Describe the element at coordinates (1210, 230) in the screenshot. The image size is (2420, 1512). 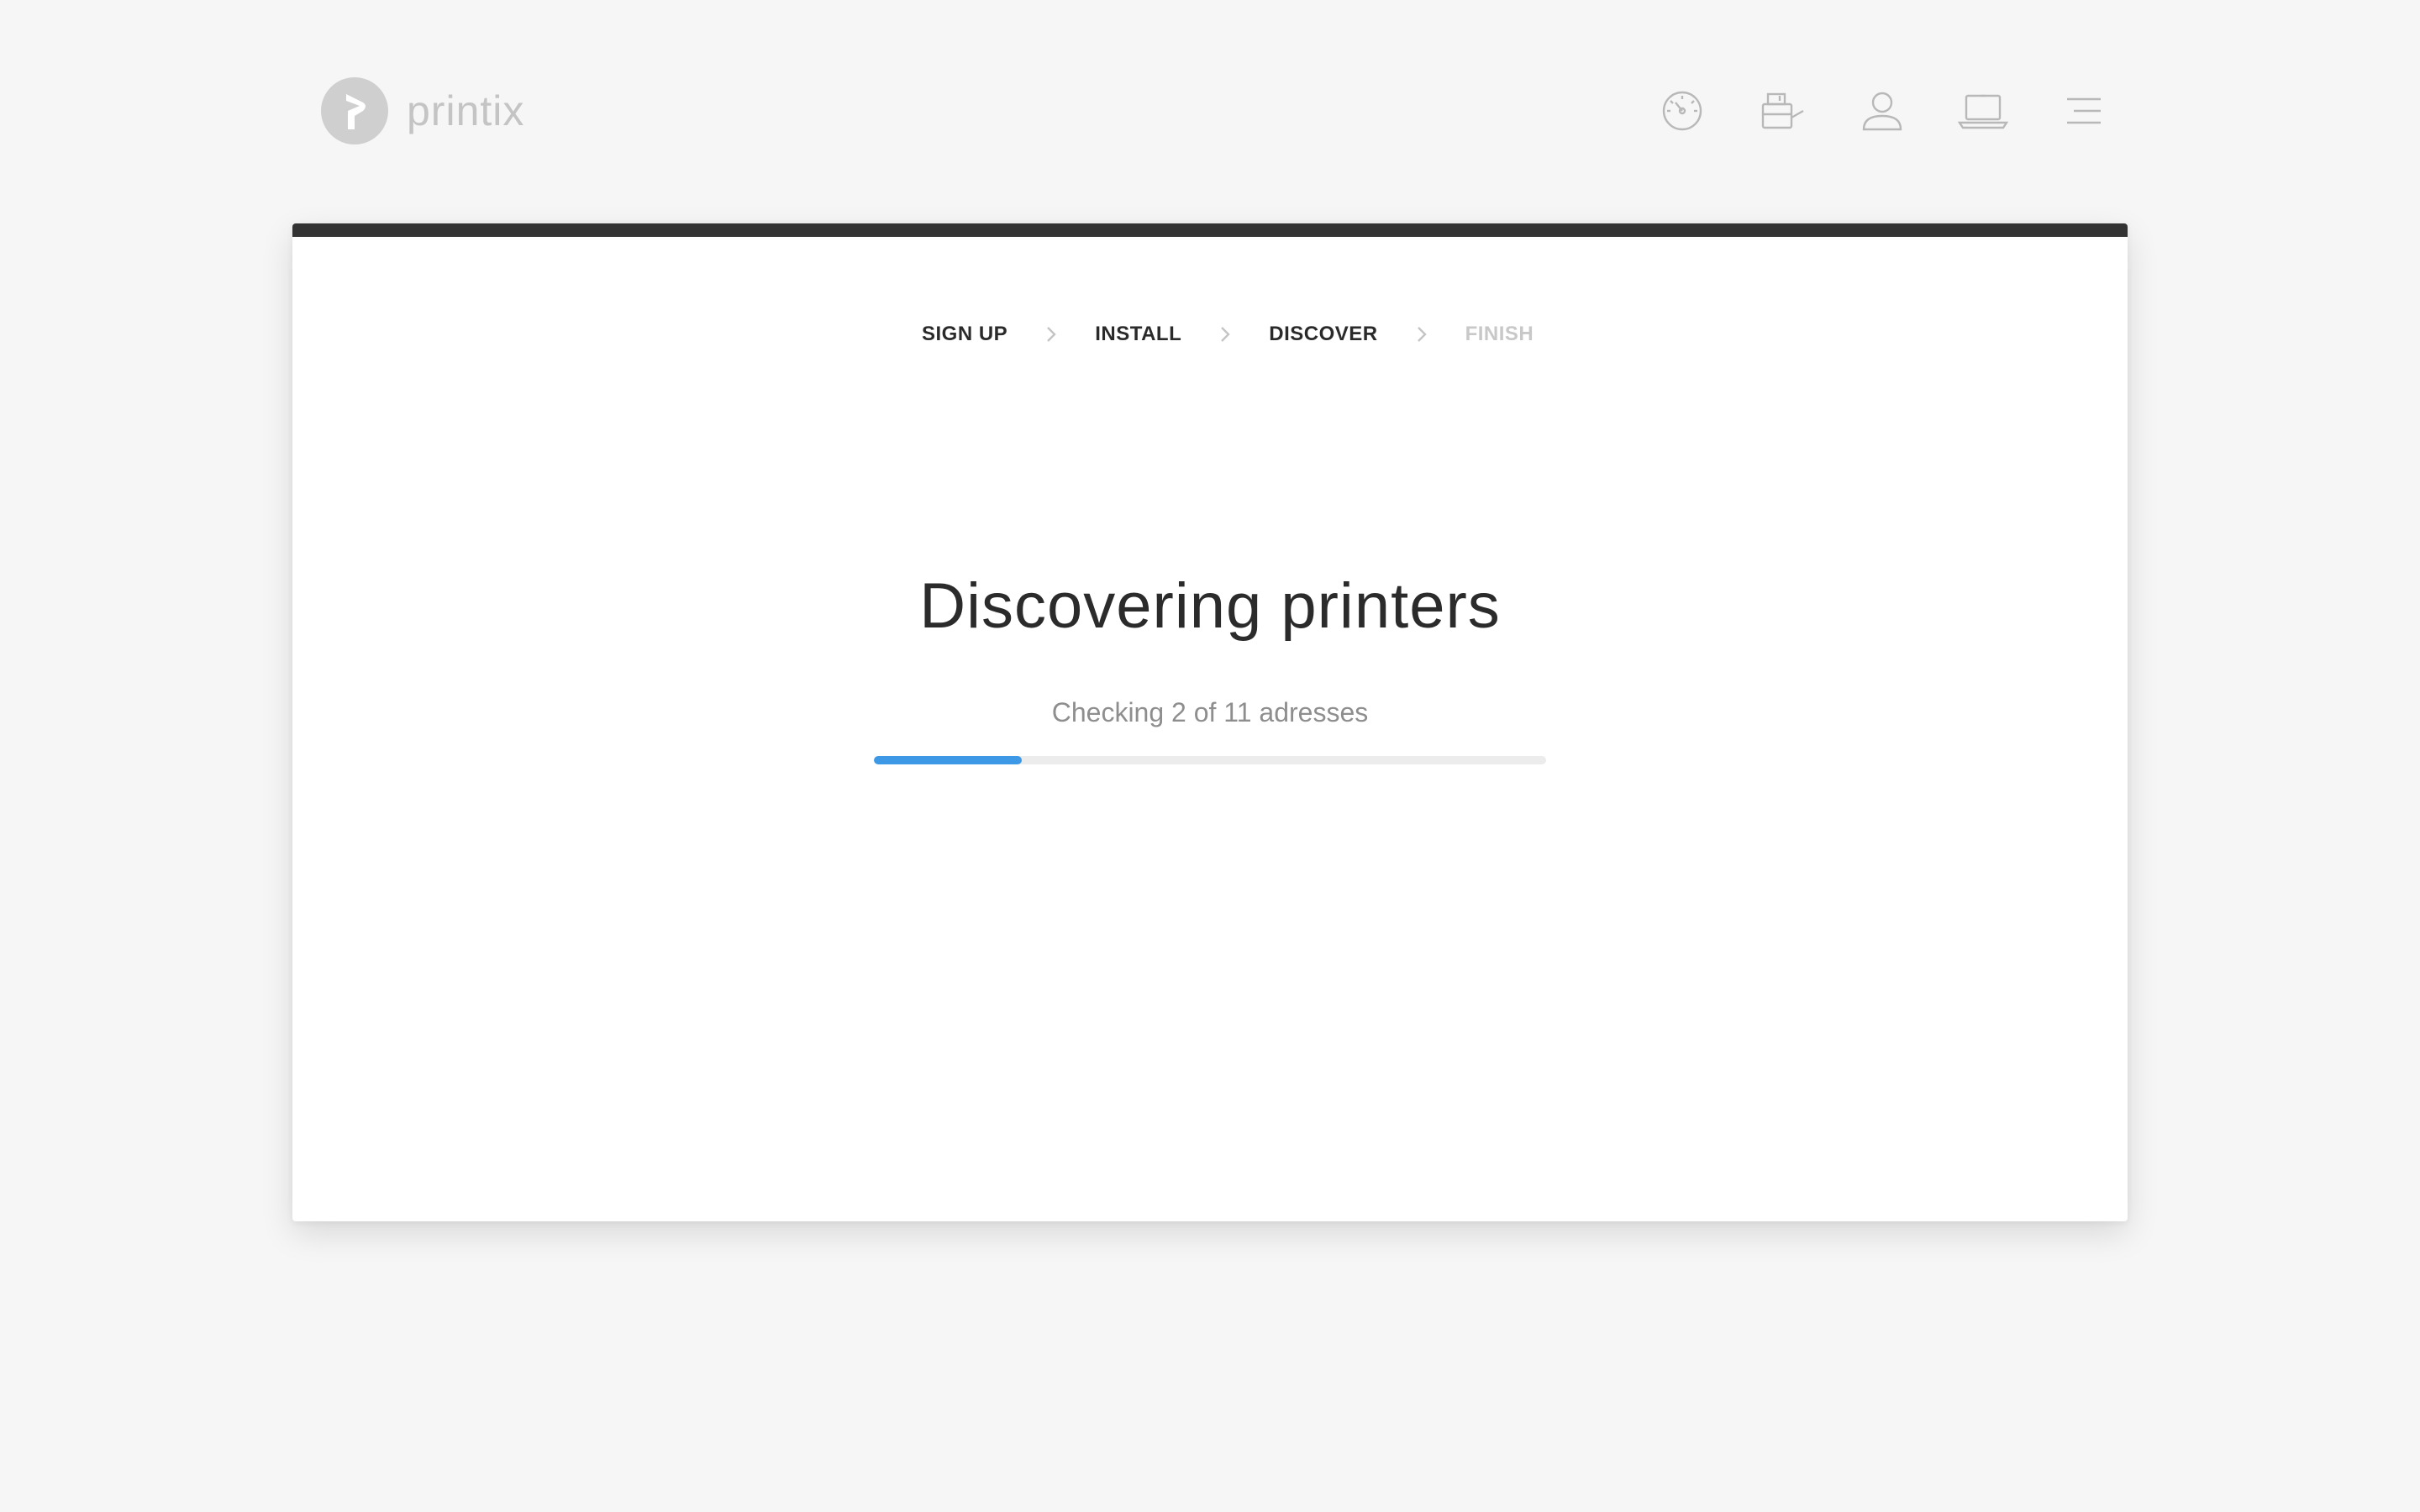
I see `card-top-bar` at that location.